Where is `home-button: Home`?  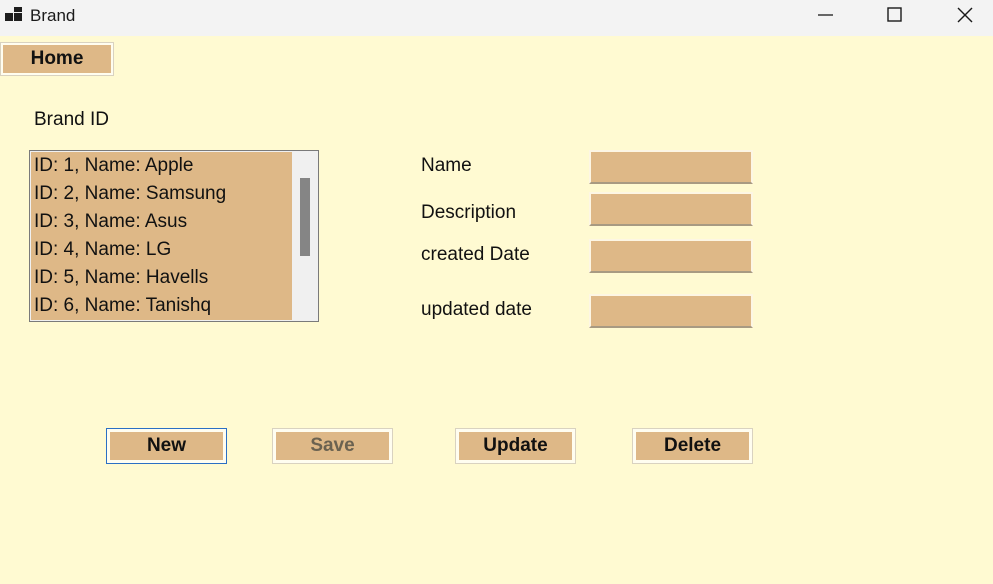
home-button: Home is located at coordinates (57, 59).